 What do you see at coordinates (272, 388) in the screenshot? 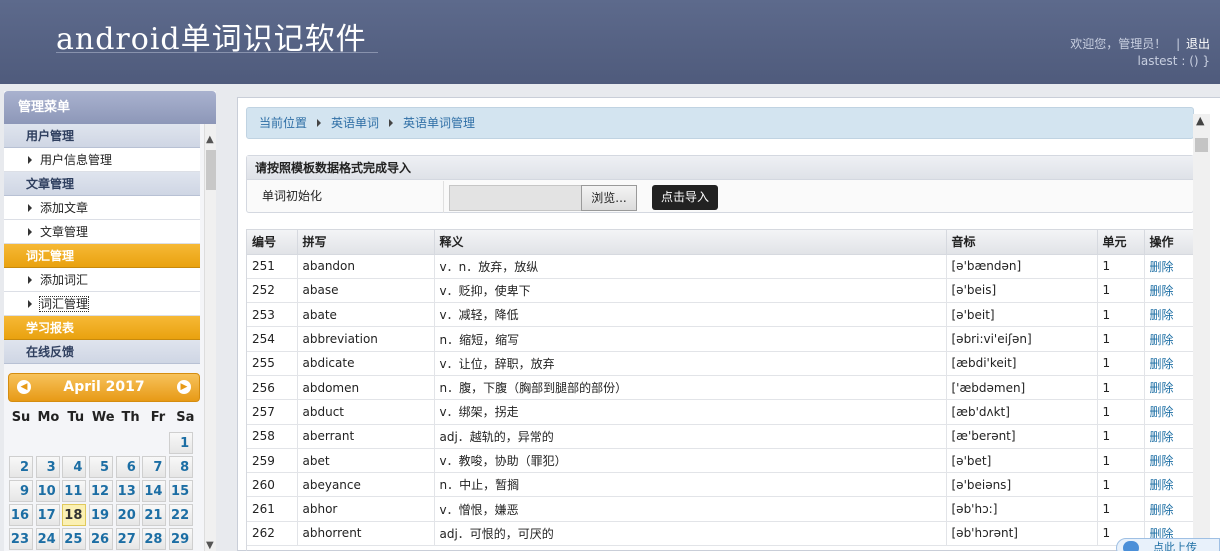
I see `table-cell: 256` at bounding box center [272, 388].